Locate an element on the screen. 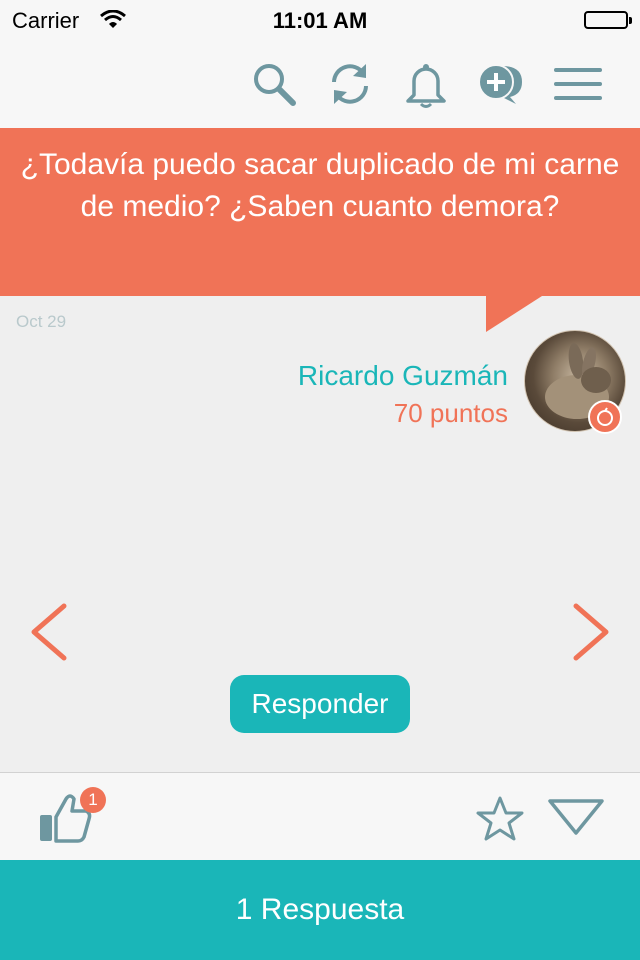  refresh-icon is located at coordinates (350, 84).